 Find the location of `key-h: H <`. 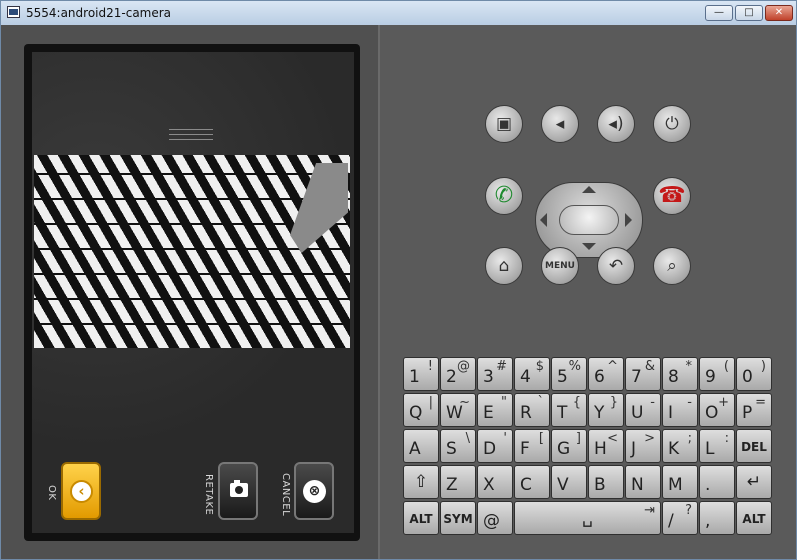

key-h: H < is located at coordinates (606, 446).